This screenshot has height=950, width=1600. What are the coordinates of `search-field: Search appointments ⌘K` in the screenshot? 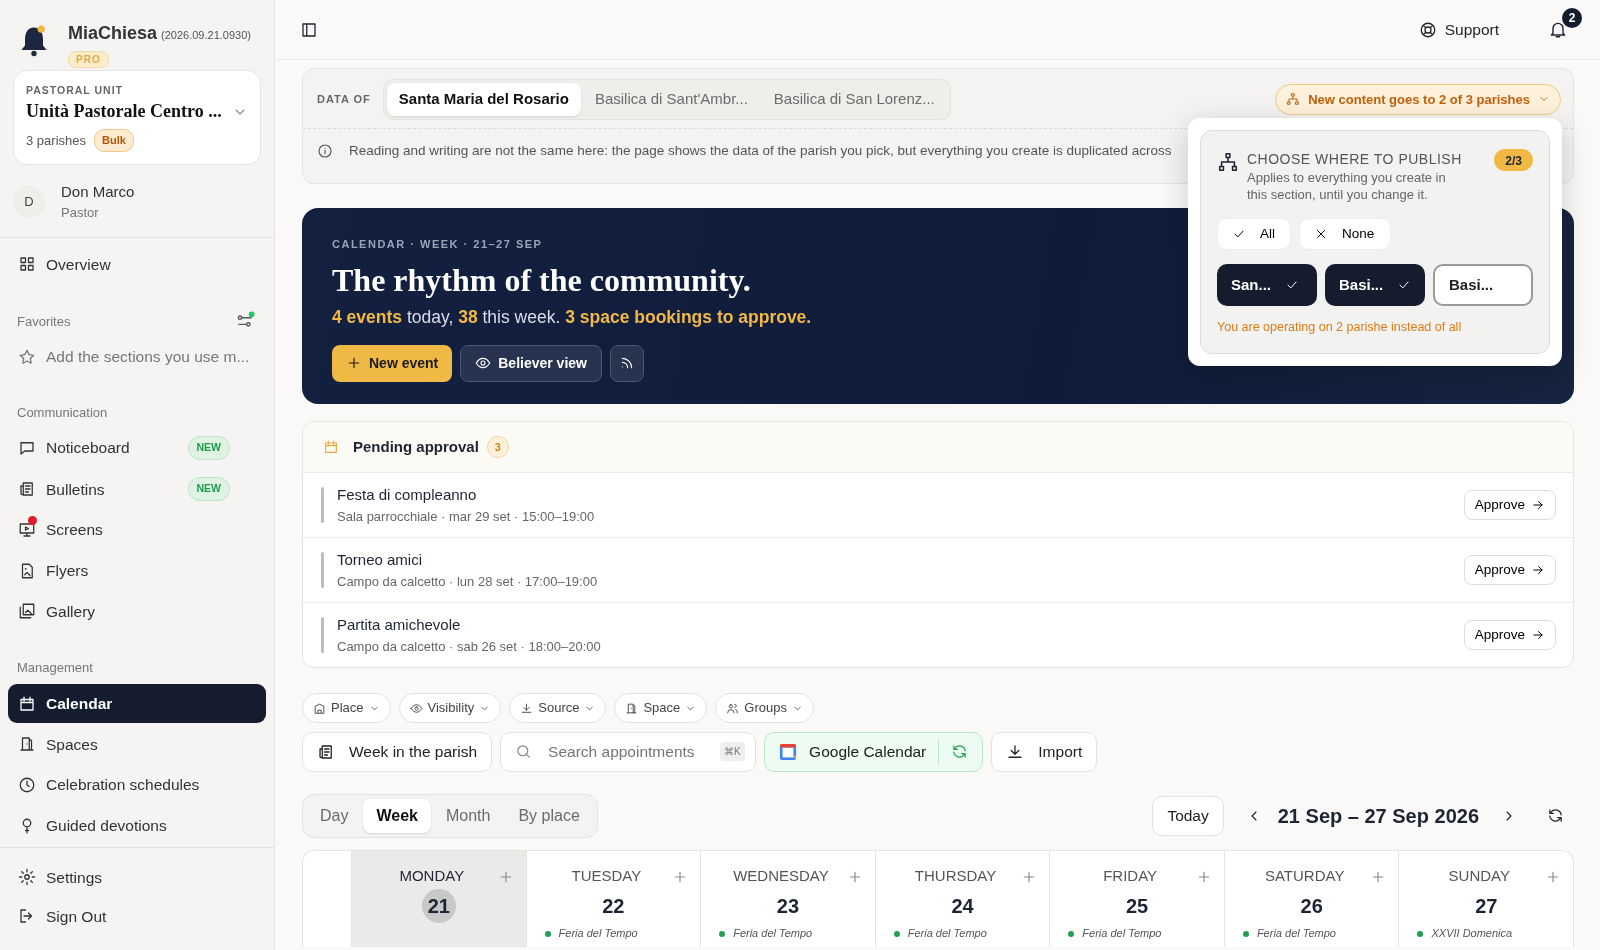 It's located at (628, 751).